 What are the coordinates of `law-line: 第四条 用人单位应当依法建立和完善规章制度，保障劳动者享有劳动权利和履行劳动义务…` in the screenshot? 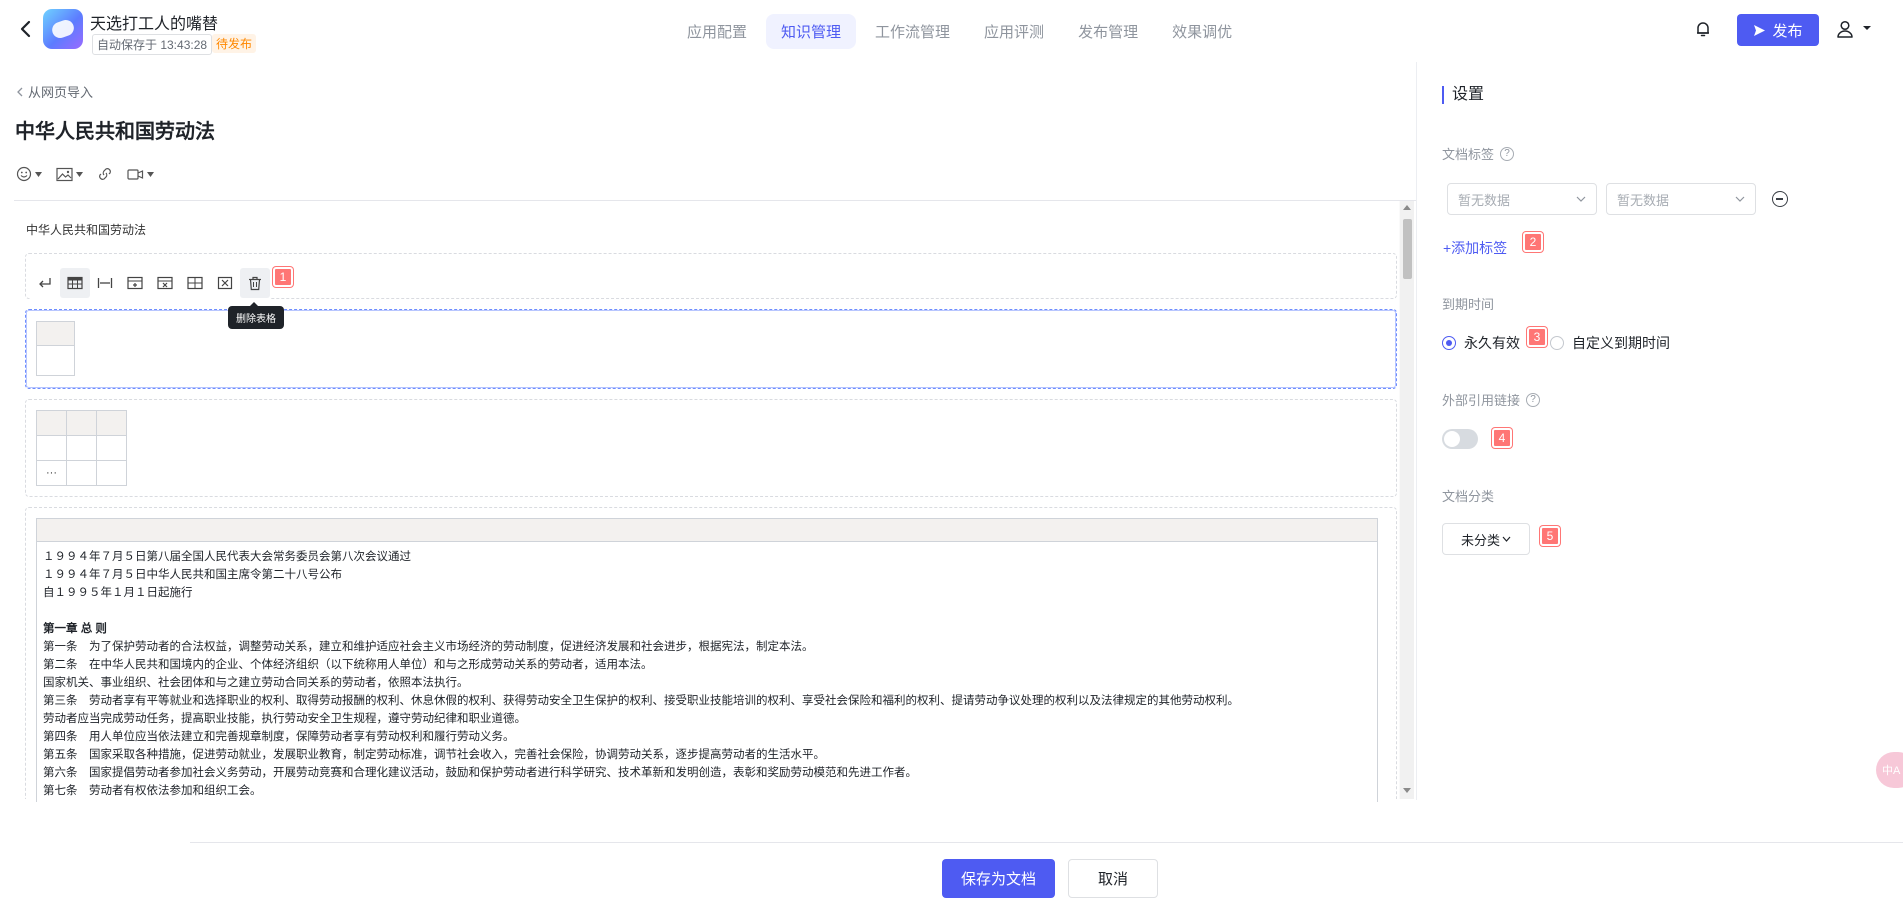 It's located at (279, 737).